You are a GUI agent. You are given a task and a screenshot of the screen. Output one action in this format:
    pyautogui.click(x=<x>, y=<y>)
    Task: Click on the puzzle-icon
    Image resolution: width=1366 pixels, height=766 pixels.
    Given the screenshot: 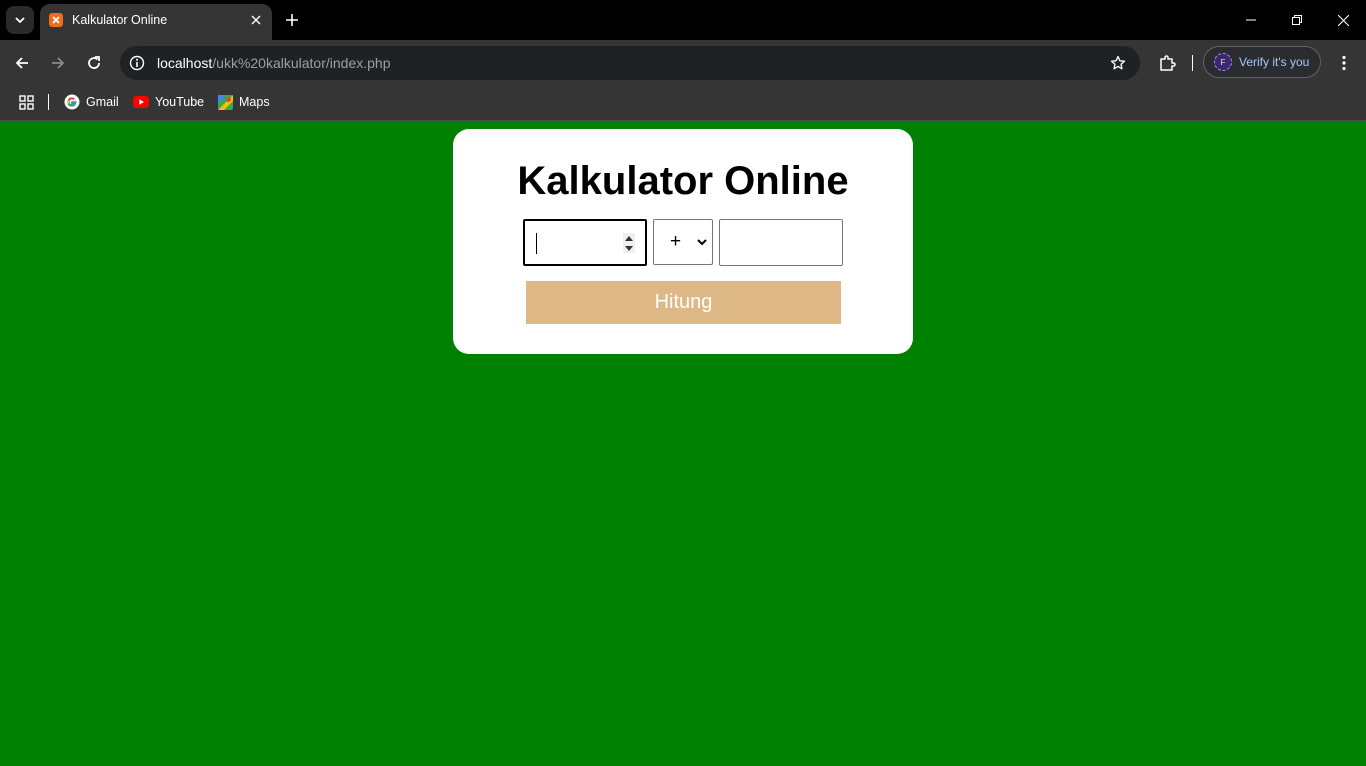 What is the action you would take?
    pyautogui.click(x=1168, y=63)
    